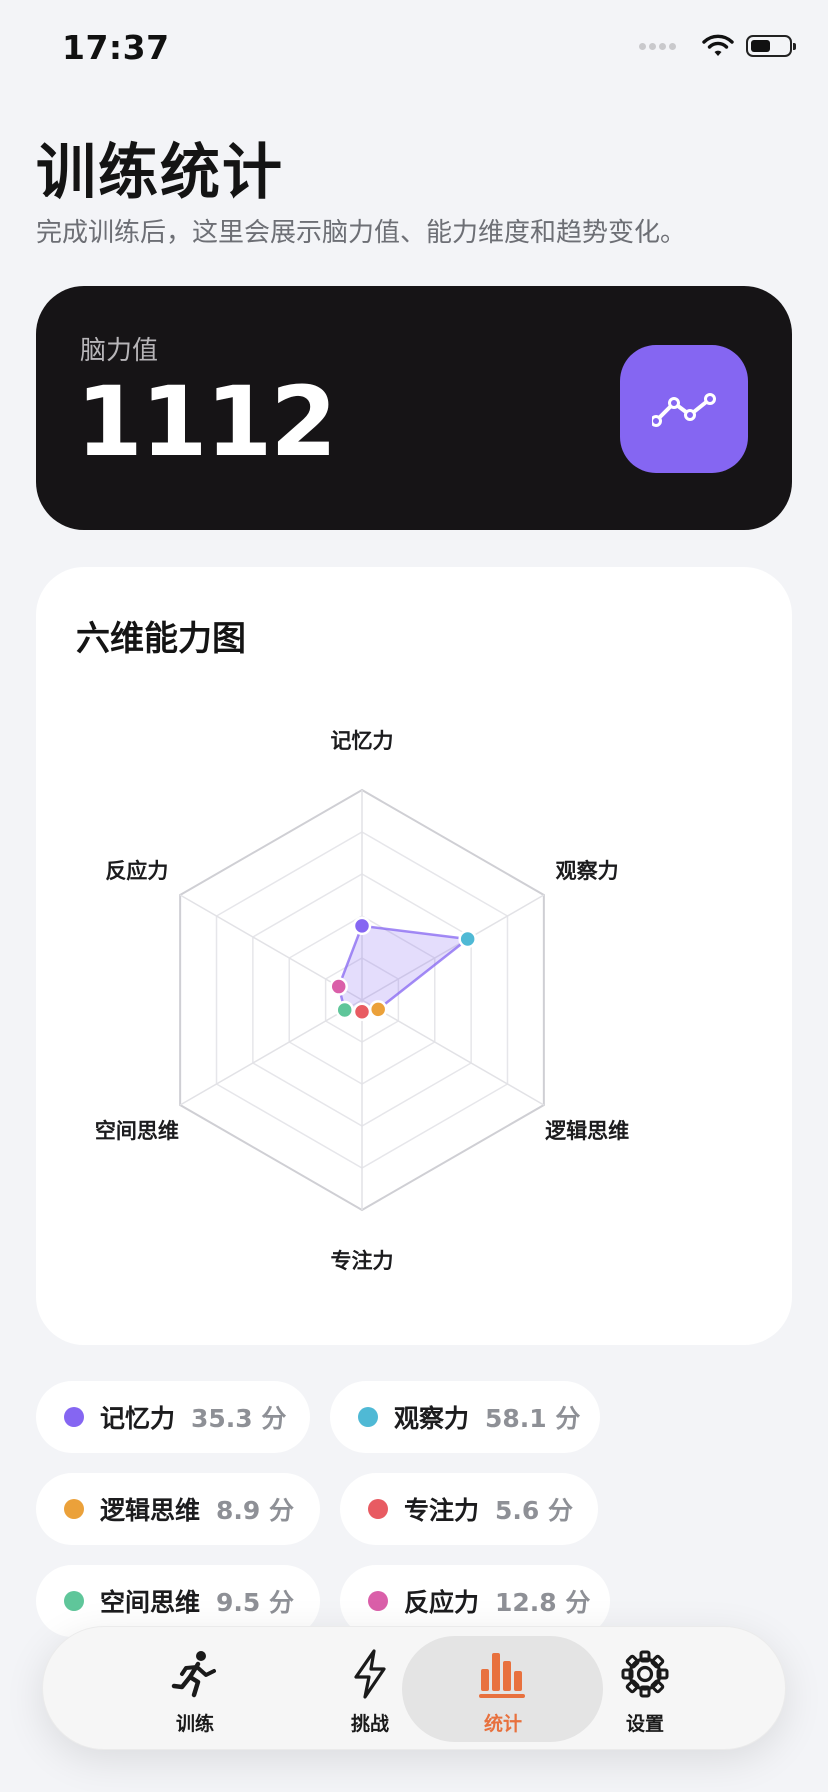 Image resolution: width=828 pixels, height=1792 pixels. I want to click on wifi-icon, so click(718, 45).